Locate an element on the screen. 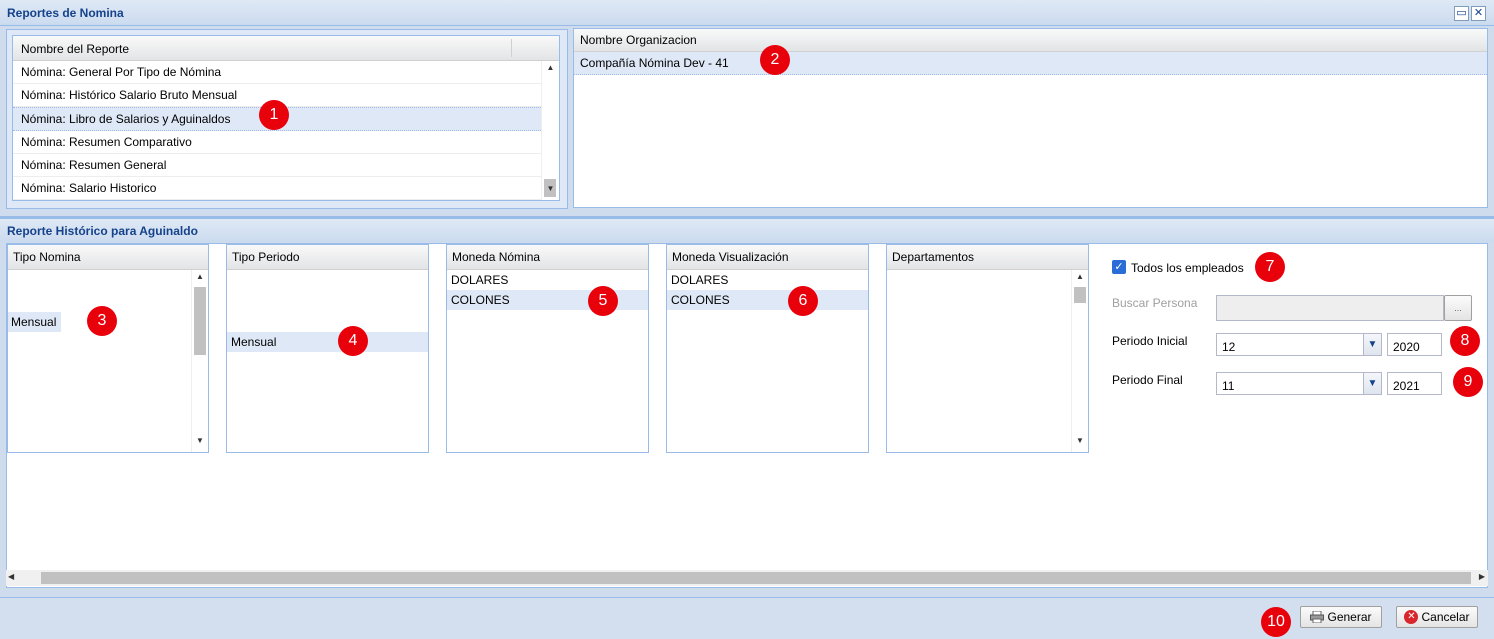  periodo-final-month-select: 11 ▼ is located at coordinates (1299, 383).